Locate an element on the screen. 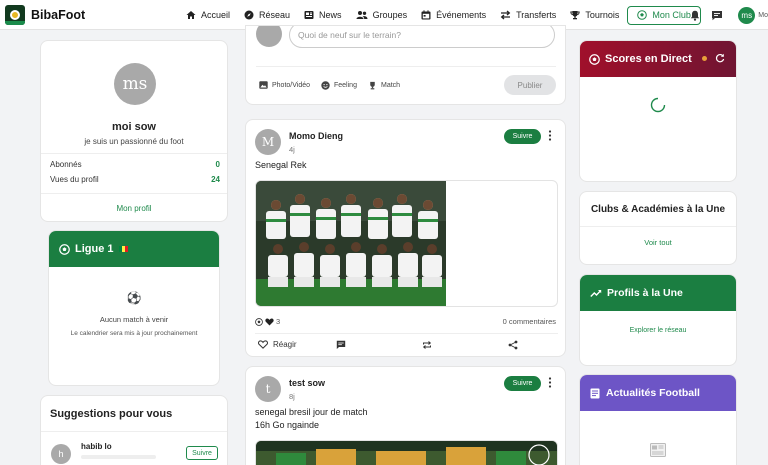 The height and width of the screenshot is (465, 768). comments-count: 0 commentaires is located at coordinates (529, 321).